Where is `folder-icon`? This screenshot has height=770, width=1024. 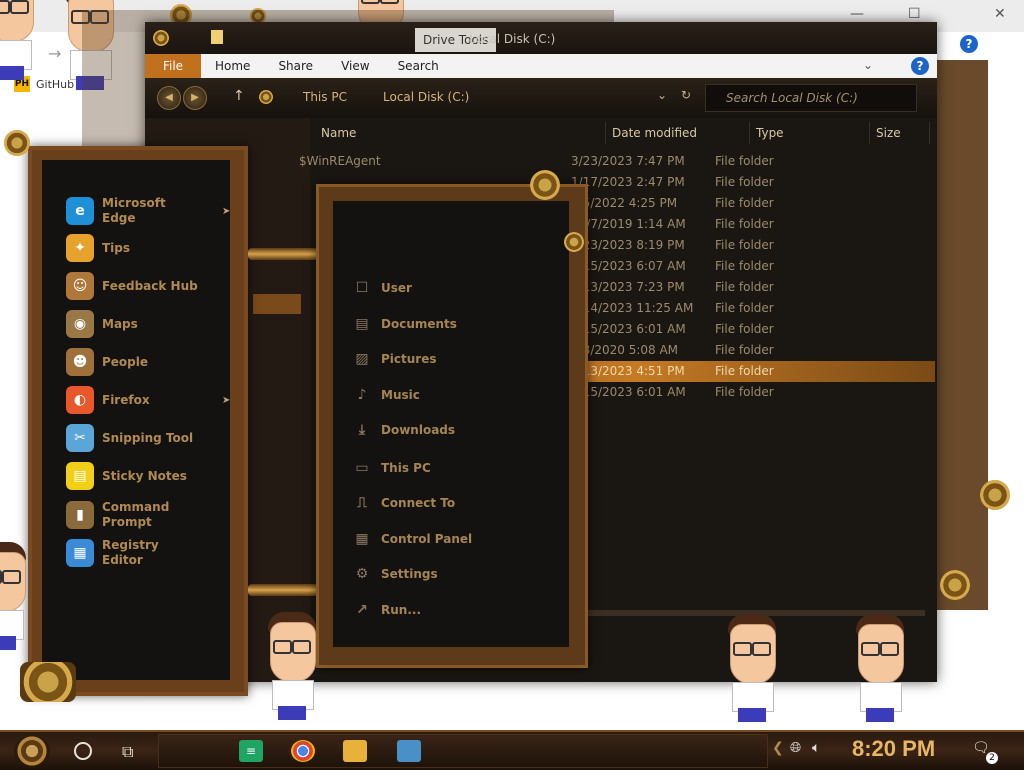
folder-icon is located at coordinates (355, 751).